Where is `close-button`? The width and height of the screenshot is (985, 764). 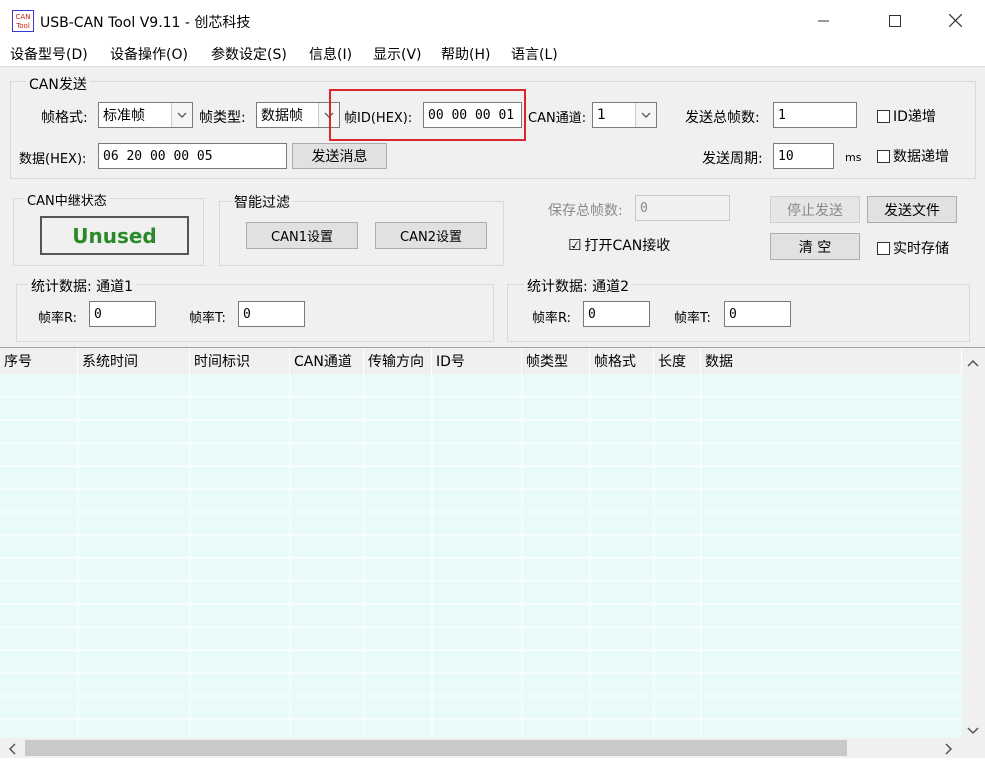
close-button is located at coordinates (955, 20).